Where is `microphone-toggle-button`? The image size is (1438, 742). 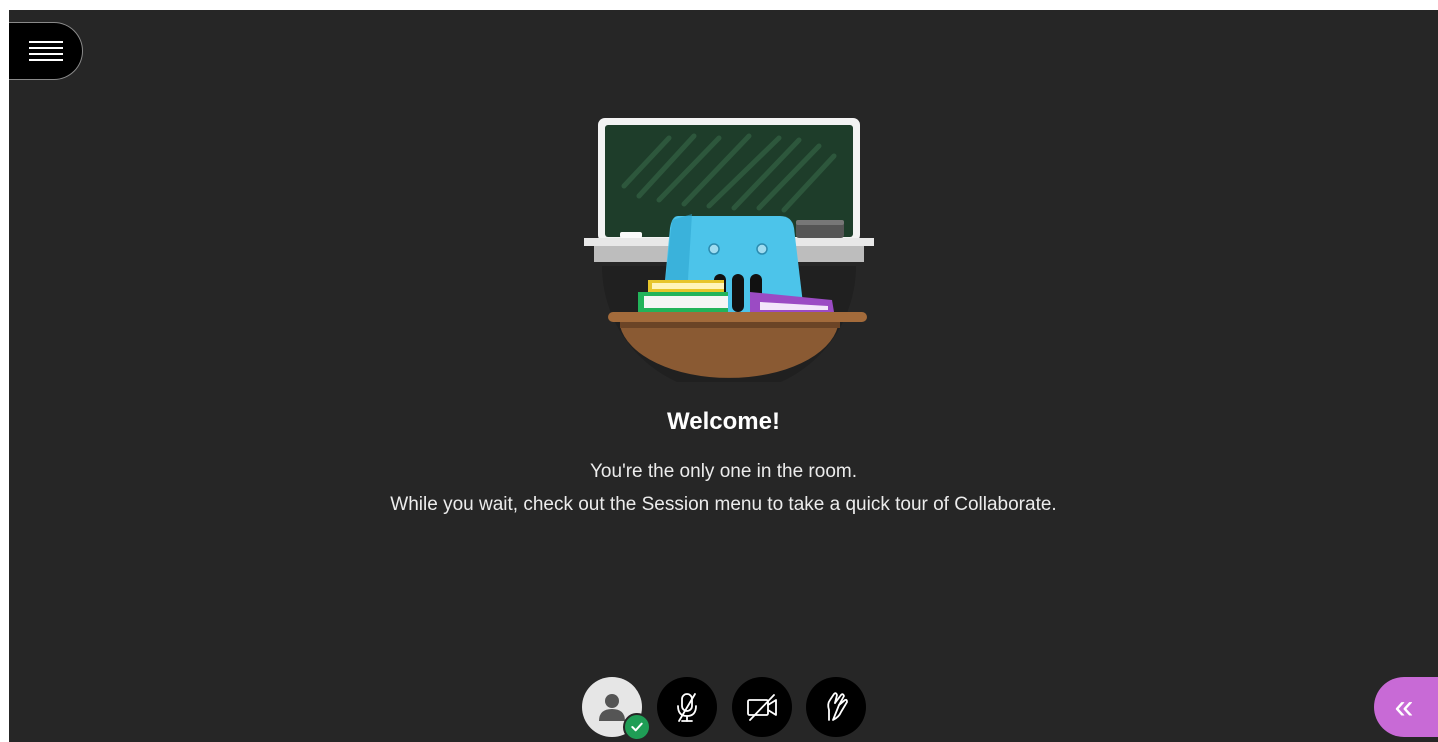 microphone-toggle-button is located at coordinates (687, 707).